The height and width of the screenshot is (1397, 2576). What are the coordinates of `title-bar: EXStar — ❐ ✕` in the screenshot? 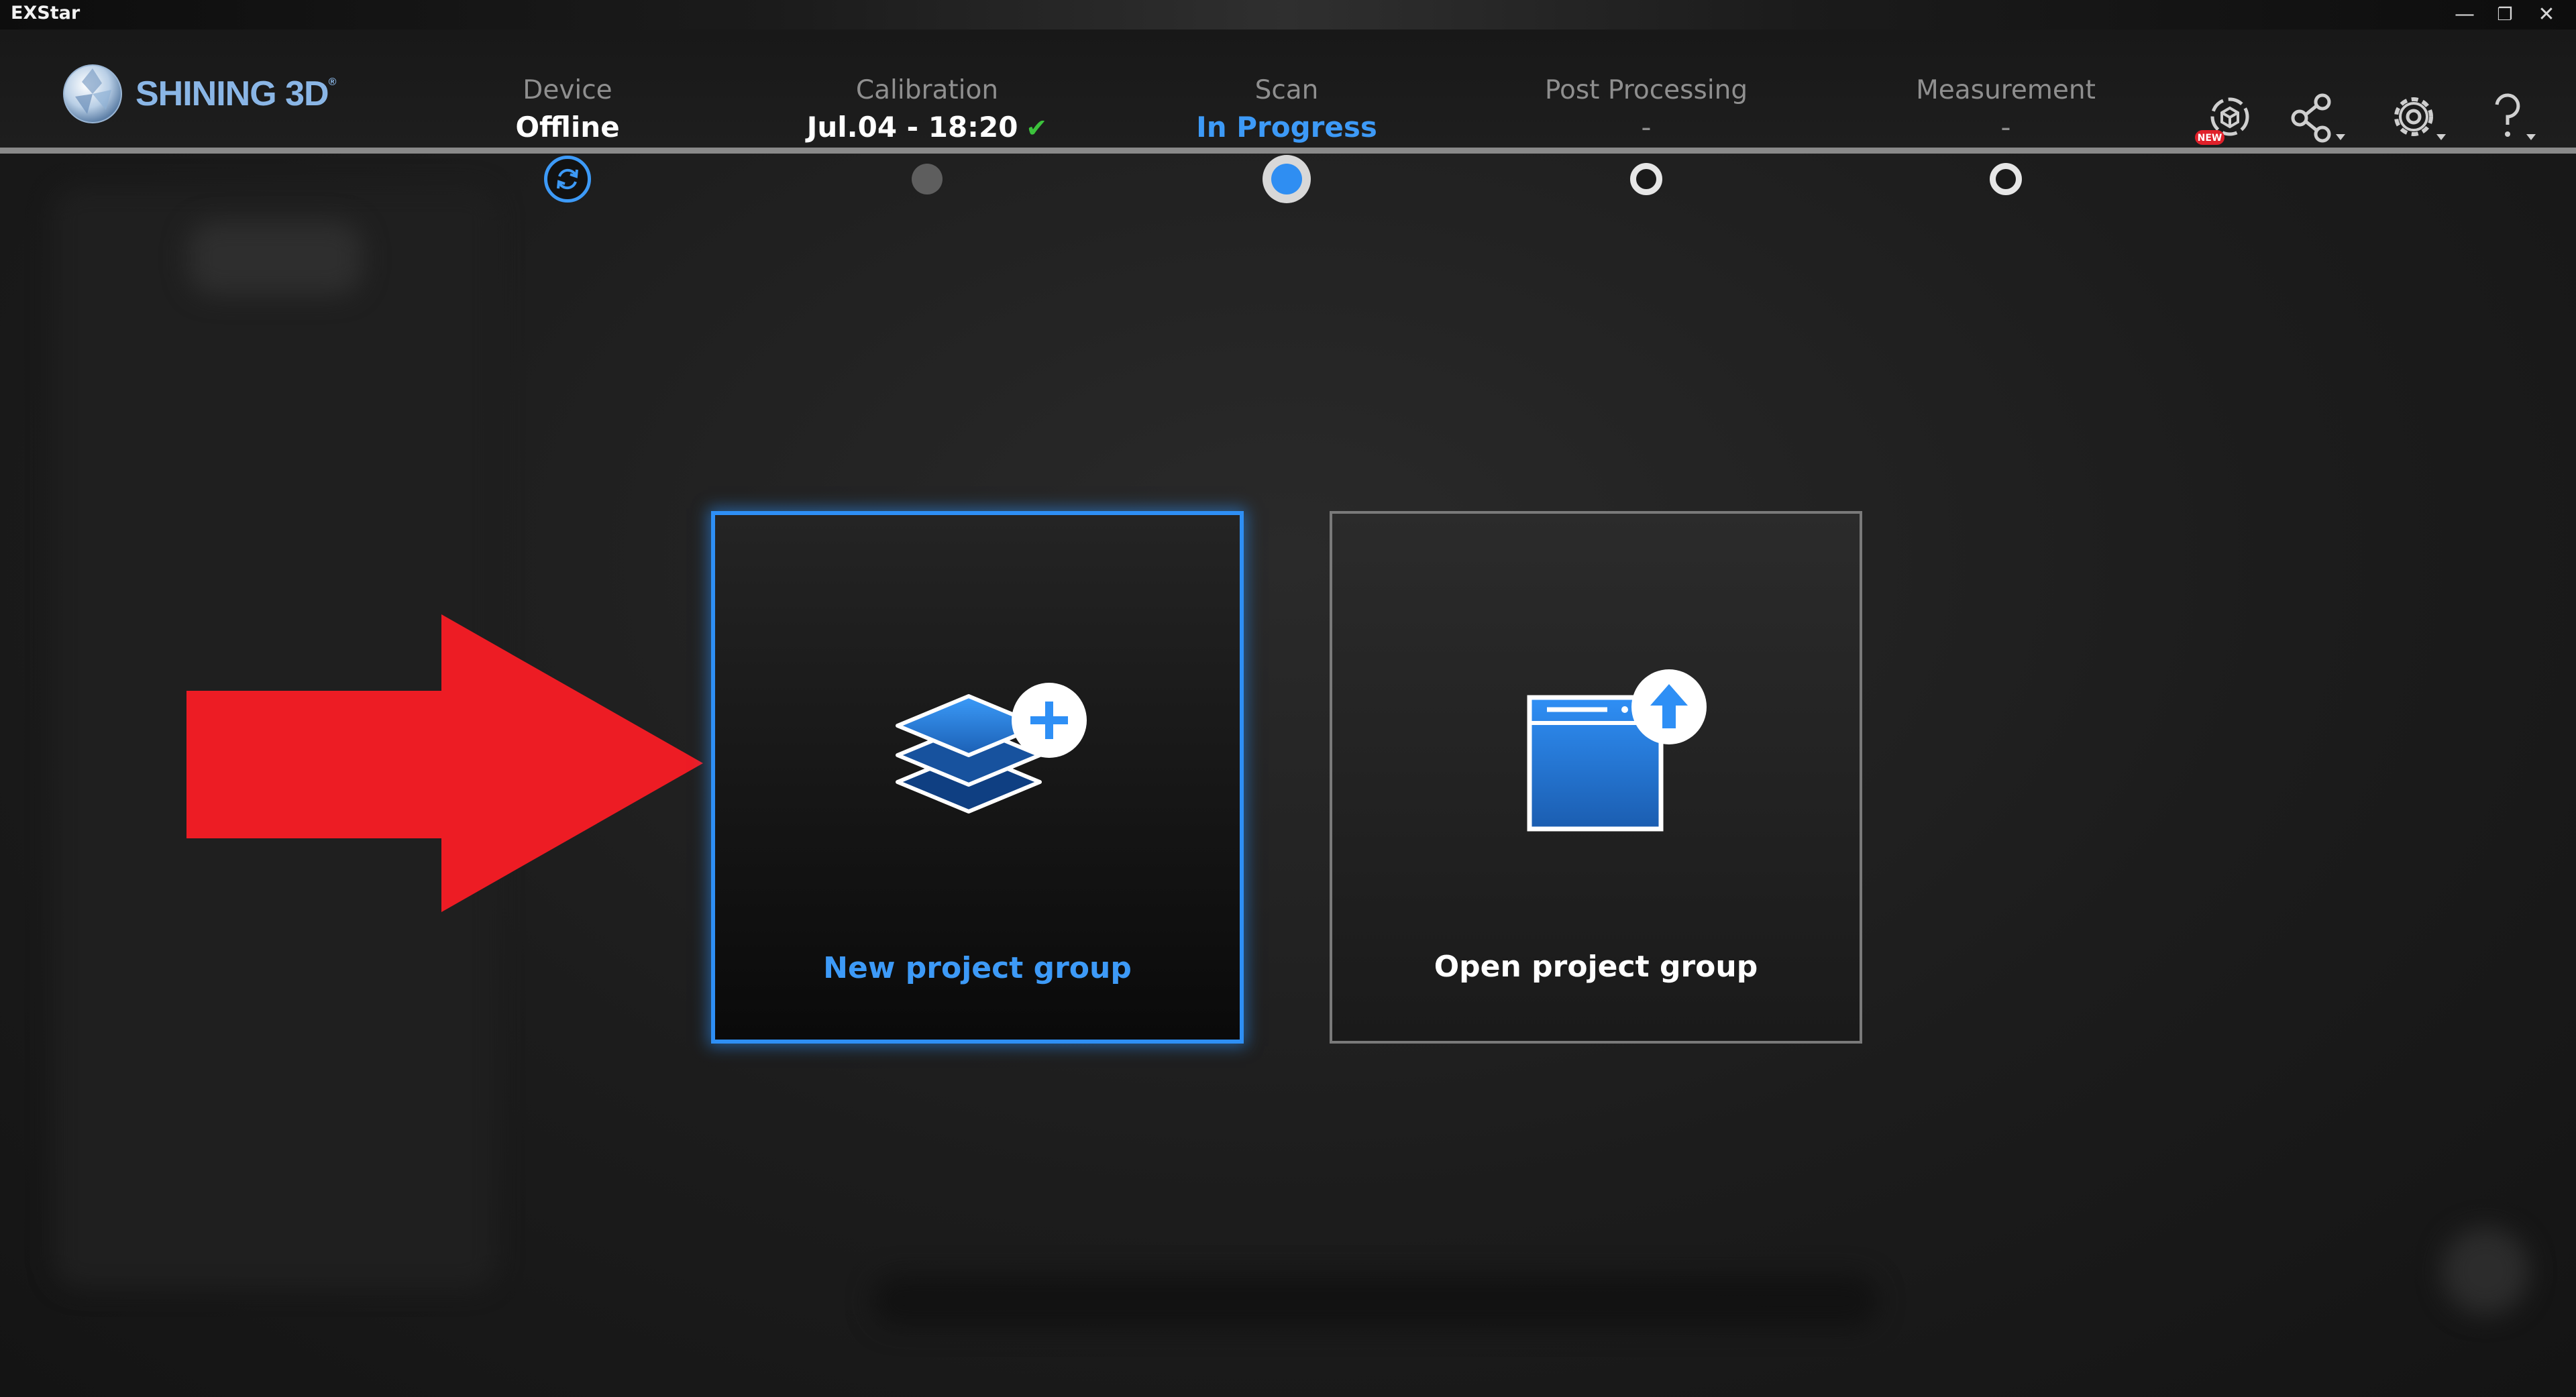 It's located at (1288, 15).